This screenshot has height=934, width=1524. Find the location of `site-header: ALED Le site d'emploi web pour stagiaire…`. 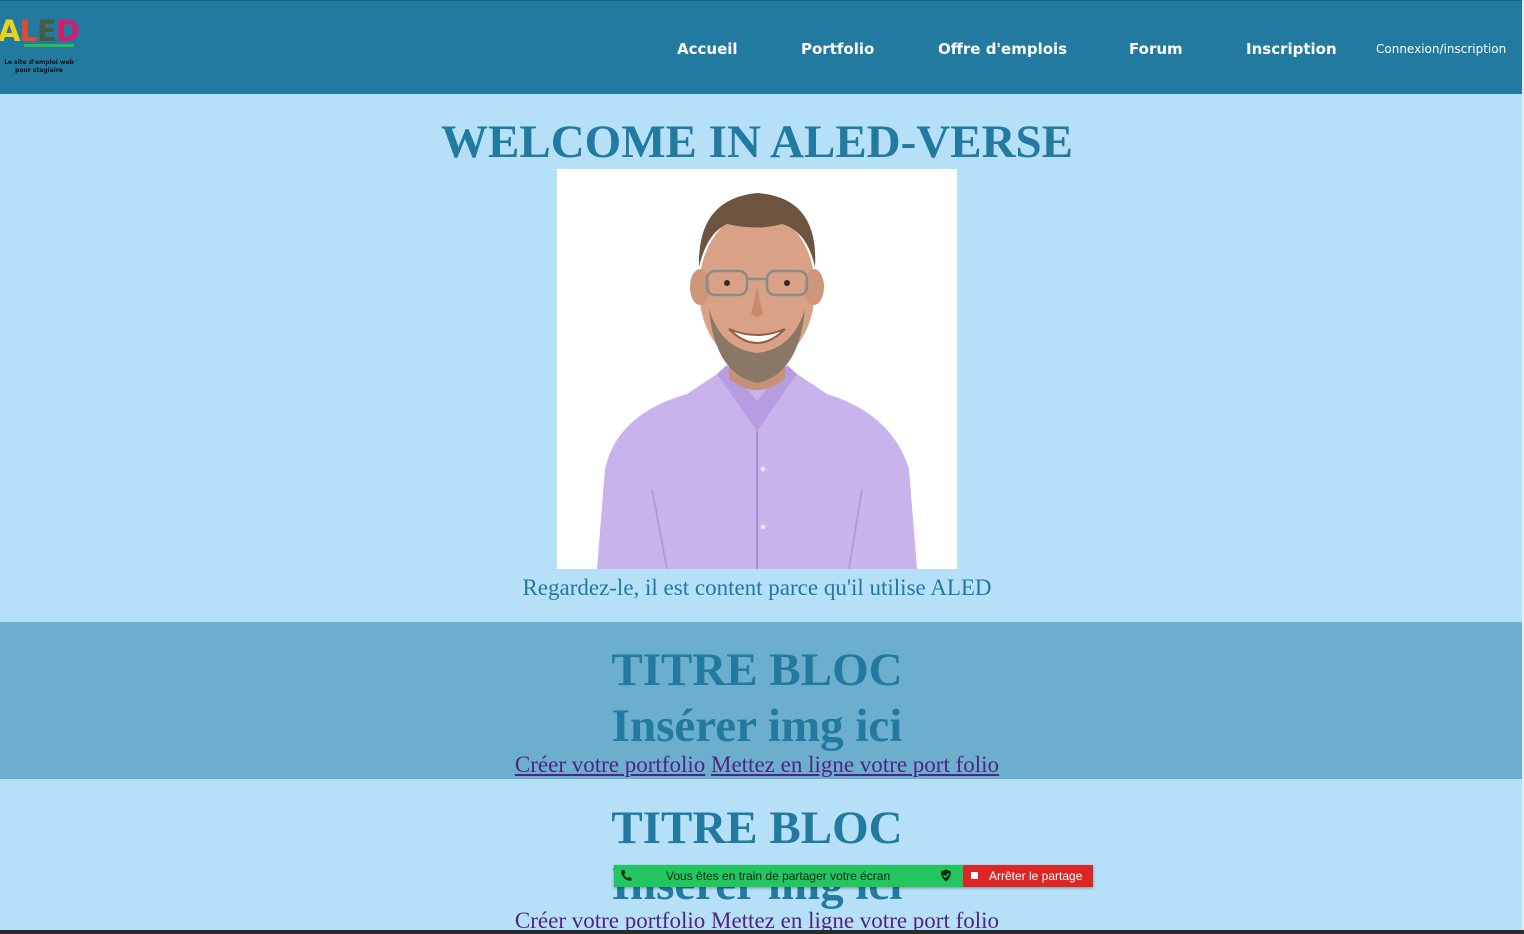

site-header: ALED Le site d'emploi web pour stagiaire… is located at coordinates (761, 47).